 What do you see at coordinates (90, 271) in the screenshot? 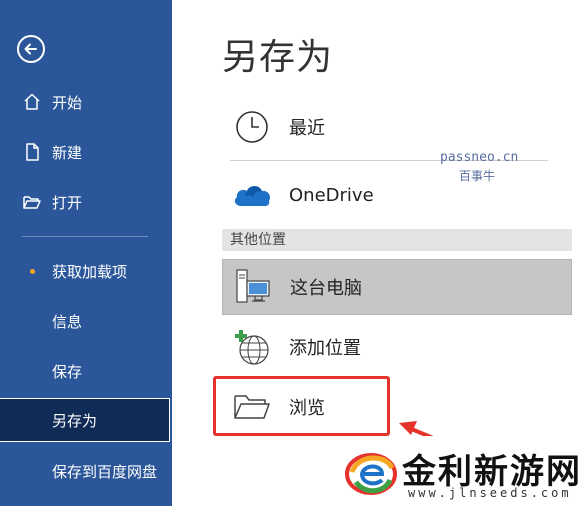
I see `nav-get-addins-label: 获取加载项` at bounding box center [90, 271].